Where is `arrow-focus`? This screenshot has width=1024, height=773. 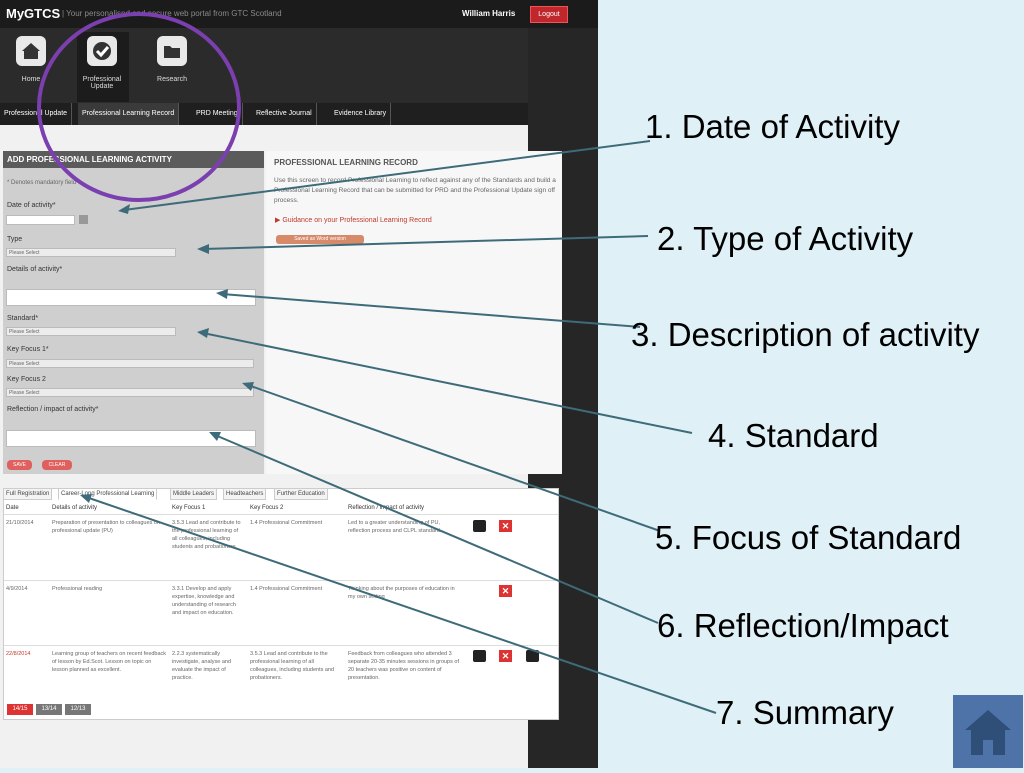 arrow-focus is located at coordinates (454, 458).